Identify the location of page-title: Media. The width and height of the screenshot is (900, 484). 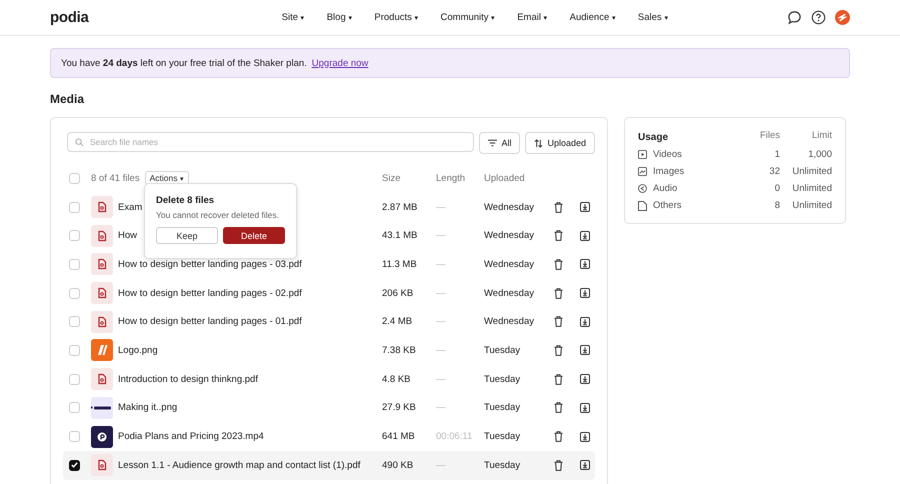
(68, 99).